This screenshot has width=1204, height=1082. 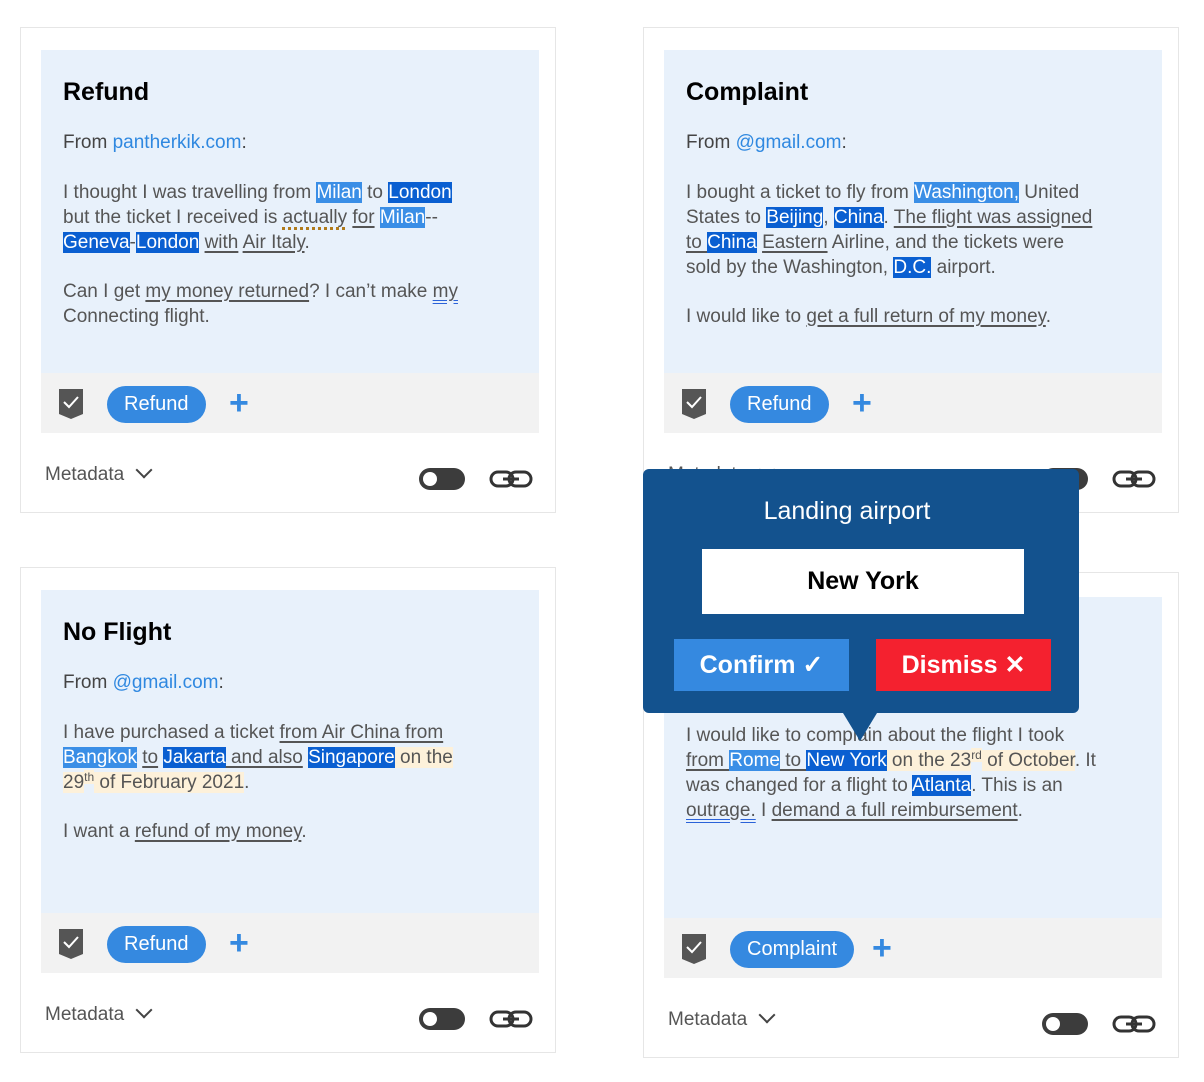 What do you see at coordinates (967, 192) in the screenshot?
I see `annotated-span: Washington,` at bounding box center [967, 192].